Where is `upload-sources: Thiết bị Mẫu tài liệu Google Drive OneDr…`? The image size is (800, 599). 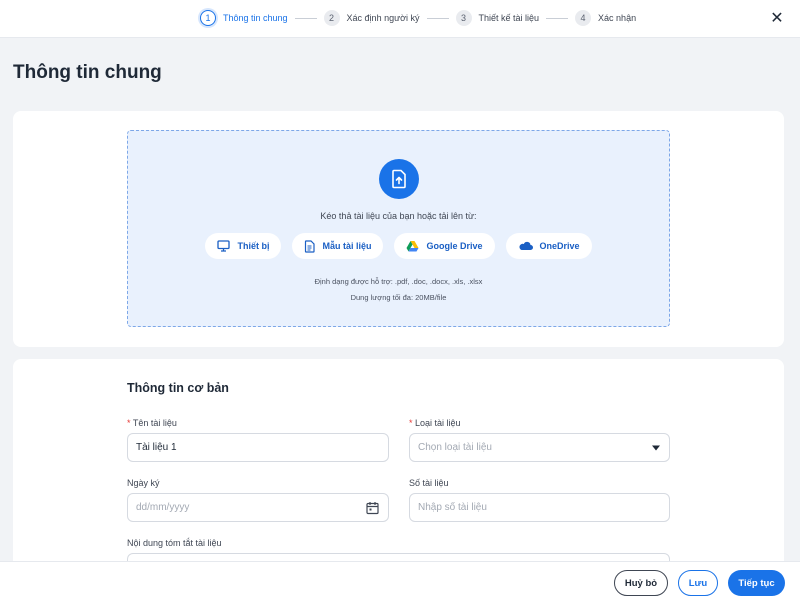 upload-sources: Thiết bị Mẫu tài liệu Google Drive OneDr… is located at coordinates (398, 246).